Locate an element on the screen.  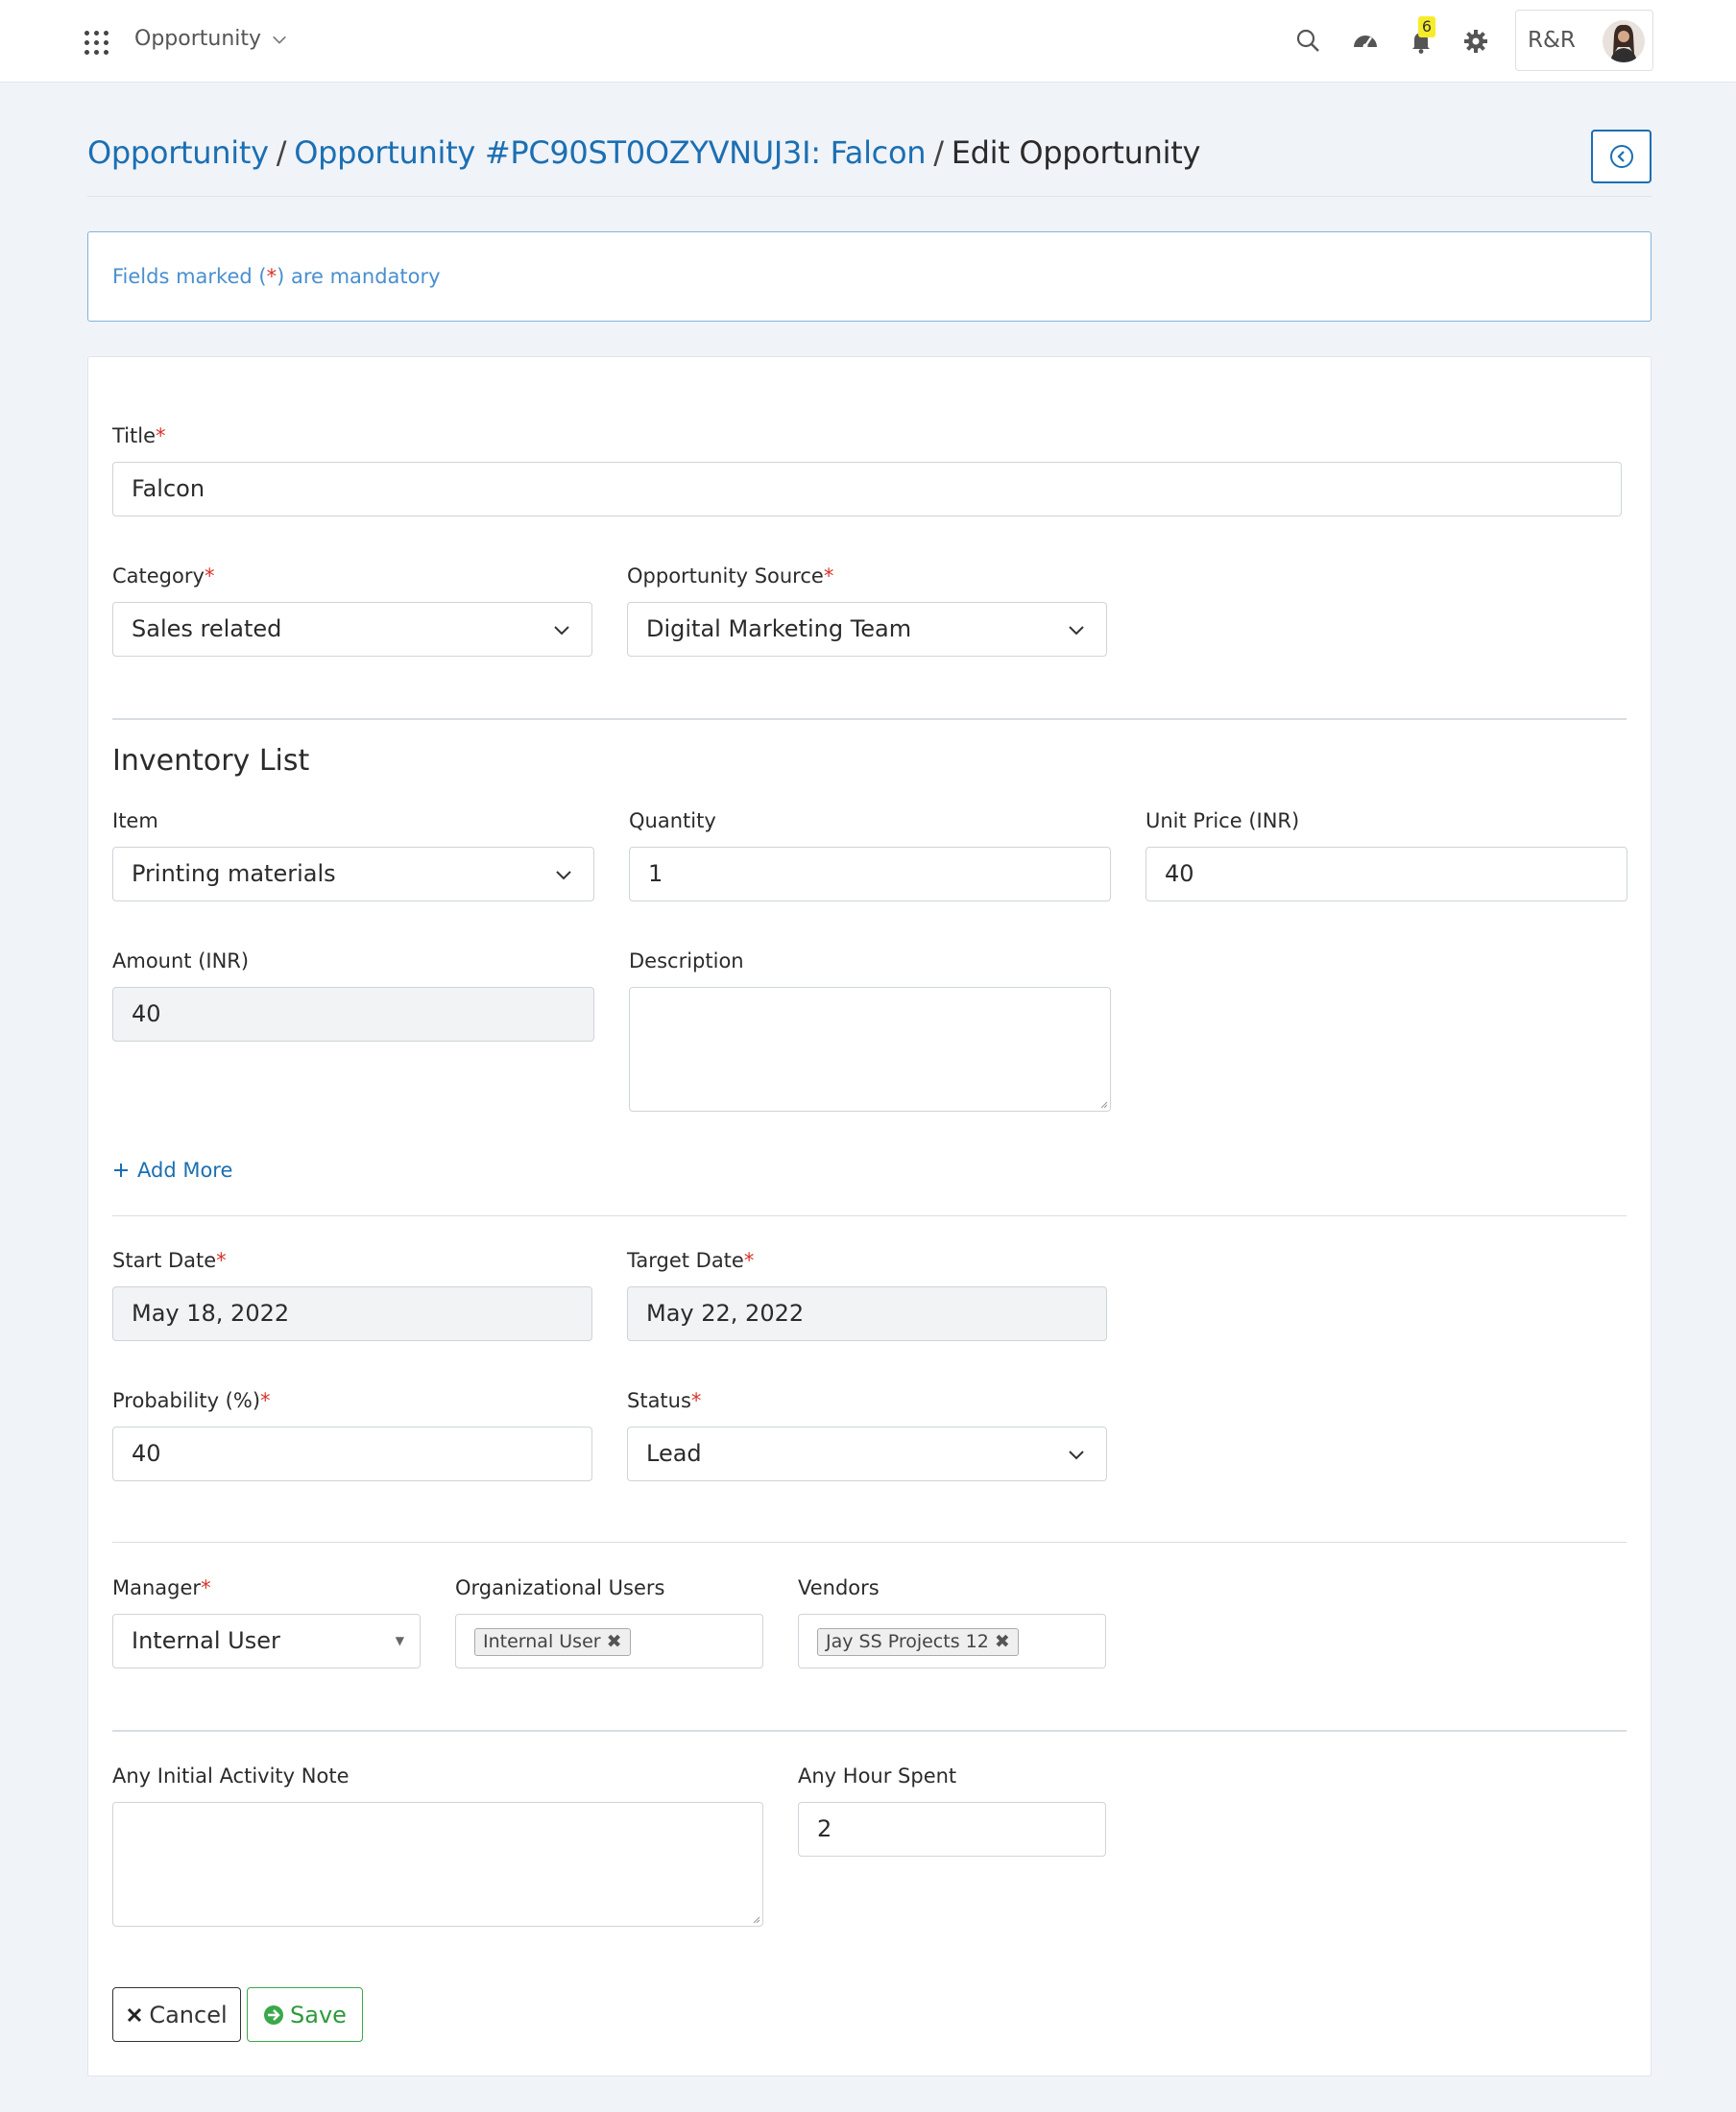
start-date-input: May 18, 2022 is located at coordinates (352, 1313).